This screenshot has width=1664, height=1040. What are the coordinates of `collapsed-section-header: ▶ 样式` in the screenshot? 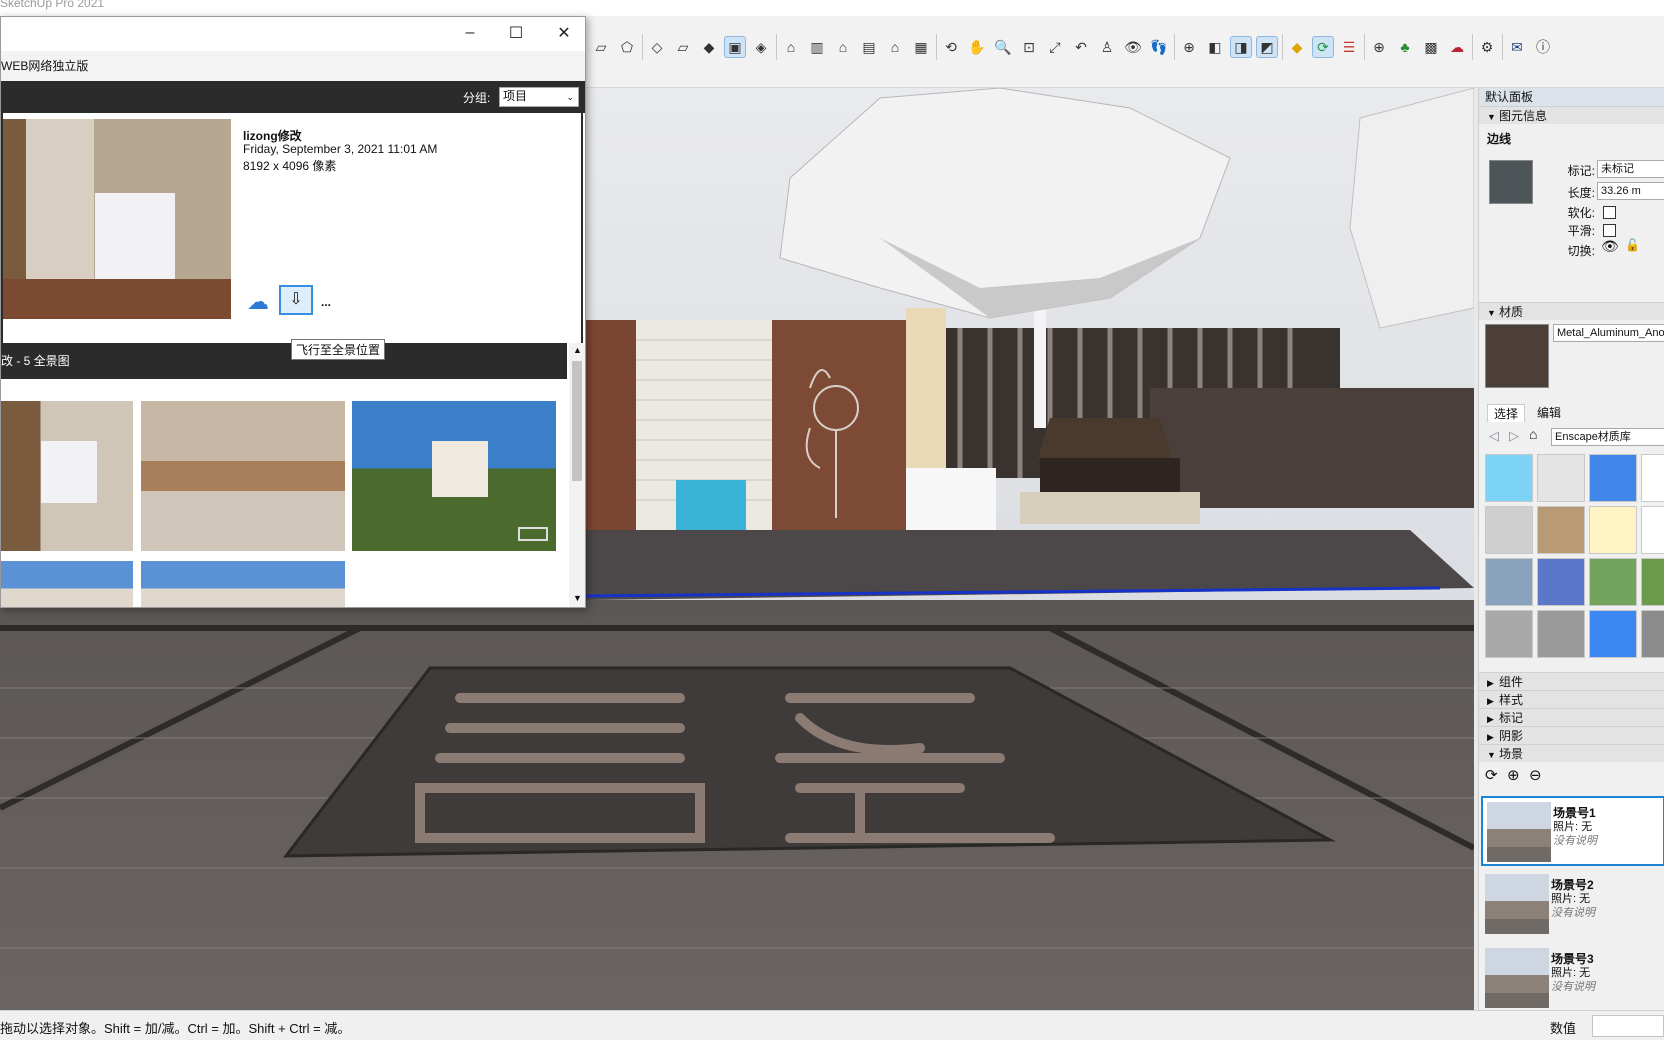 It's located at (1571, 699).